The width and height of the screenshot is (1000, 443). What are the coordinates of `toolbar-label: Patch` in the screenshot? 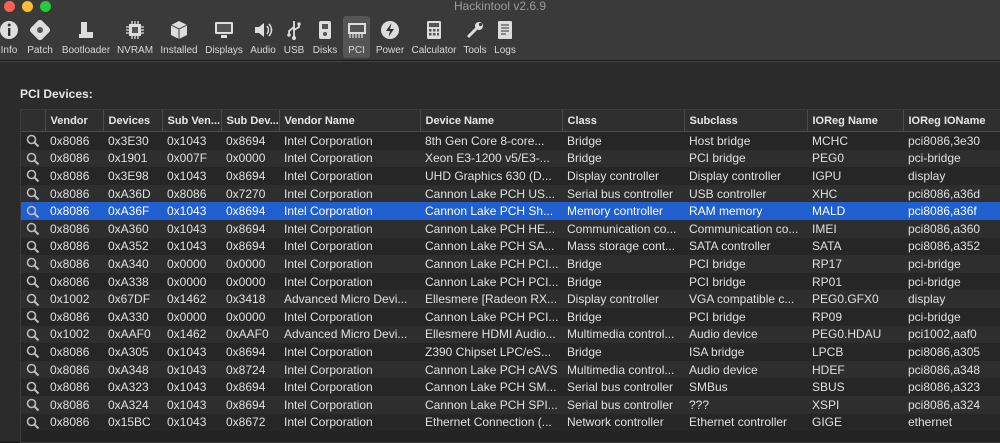 It's located at (40, 50).